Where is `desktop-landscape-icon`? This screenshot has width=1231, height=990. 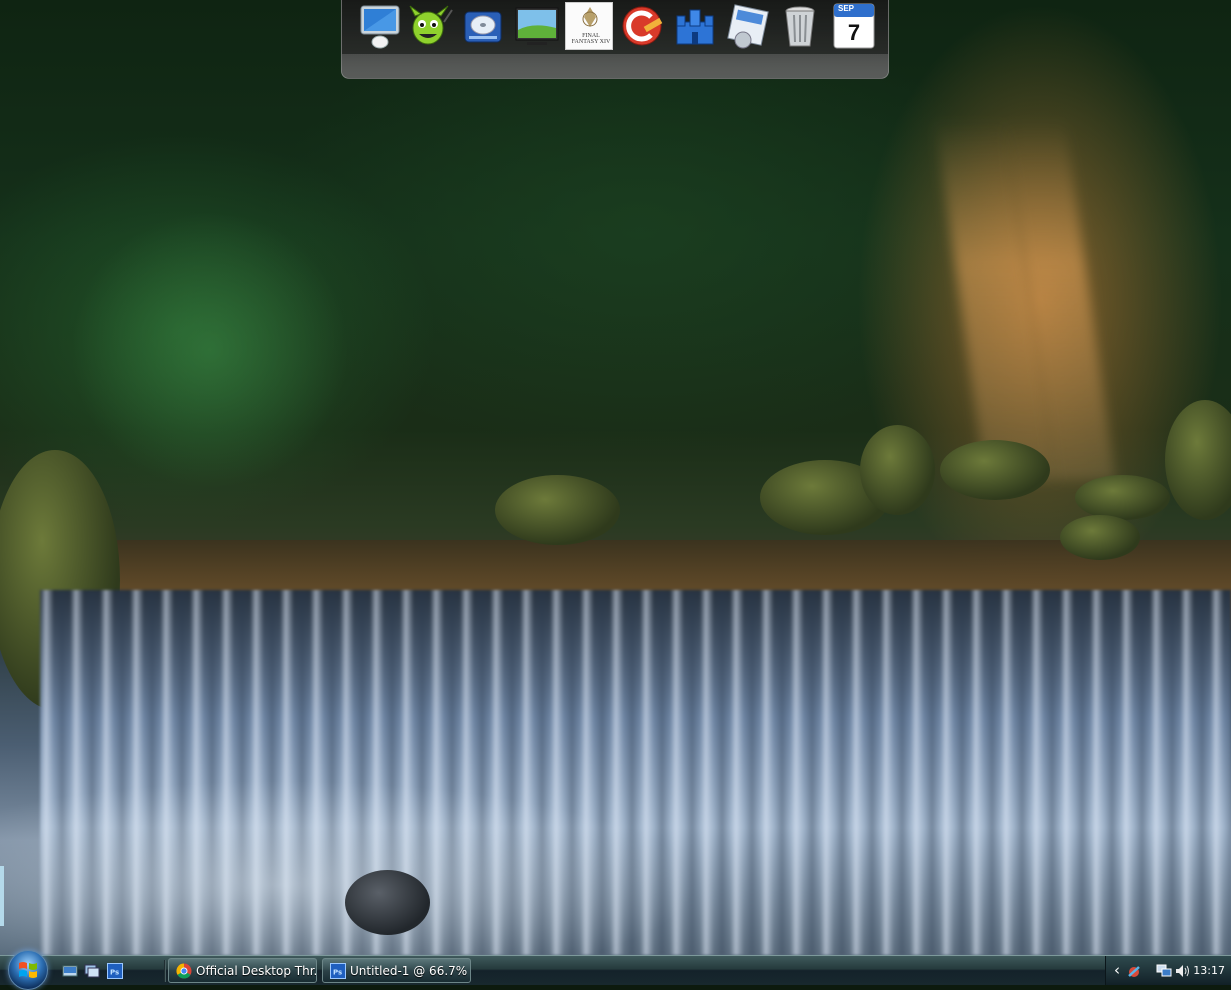 desktop-landscape-icon is located at coordinates (537, 26).